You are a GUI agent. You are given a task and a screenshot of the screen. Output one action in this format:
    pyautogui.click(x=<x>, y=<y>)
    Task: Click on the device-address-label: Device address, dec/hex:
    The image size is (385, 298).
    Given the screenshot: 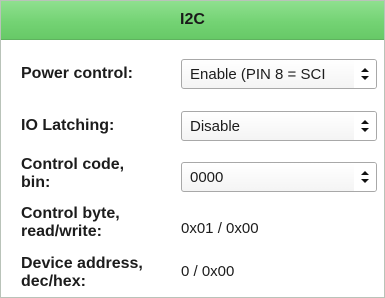 What is the action you would take?
    pyautogui.click(x=82, y=273)
    